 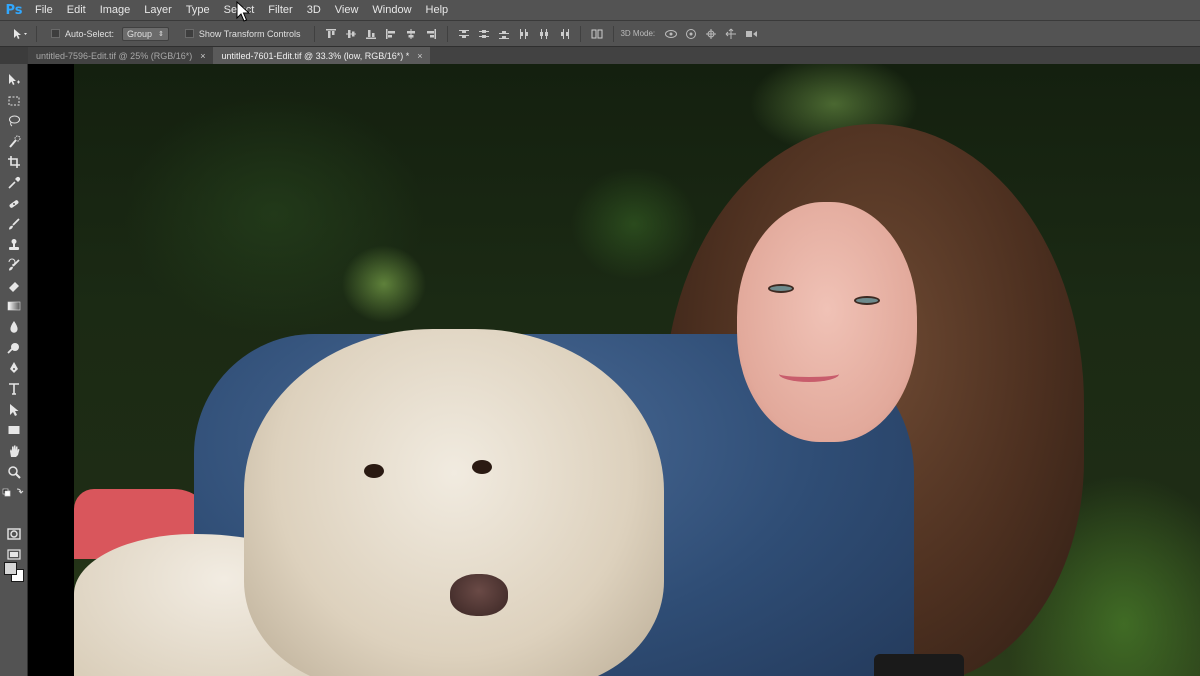 I want to click on gradient-tool-icon, so click(x=14, y=306).